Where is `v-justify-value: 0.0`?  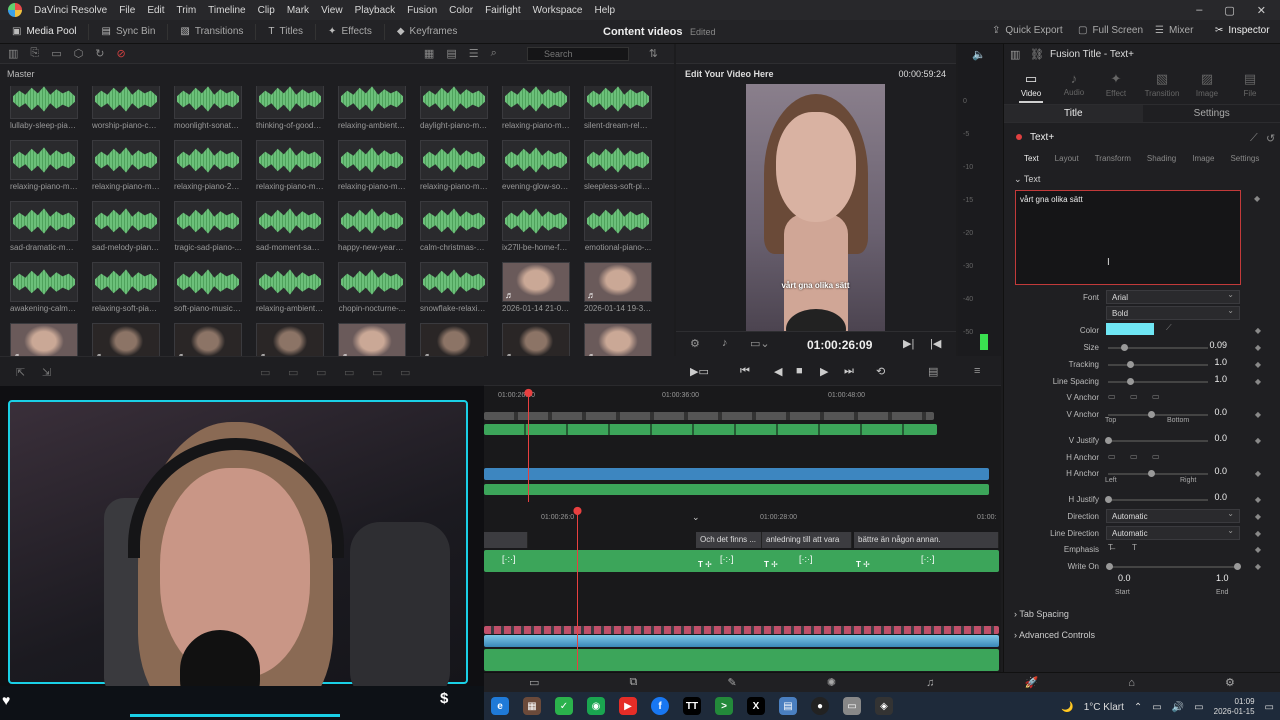
v-justify-value: 0.0 is located at coordinates (1219, 440).